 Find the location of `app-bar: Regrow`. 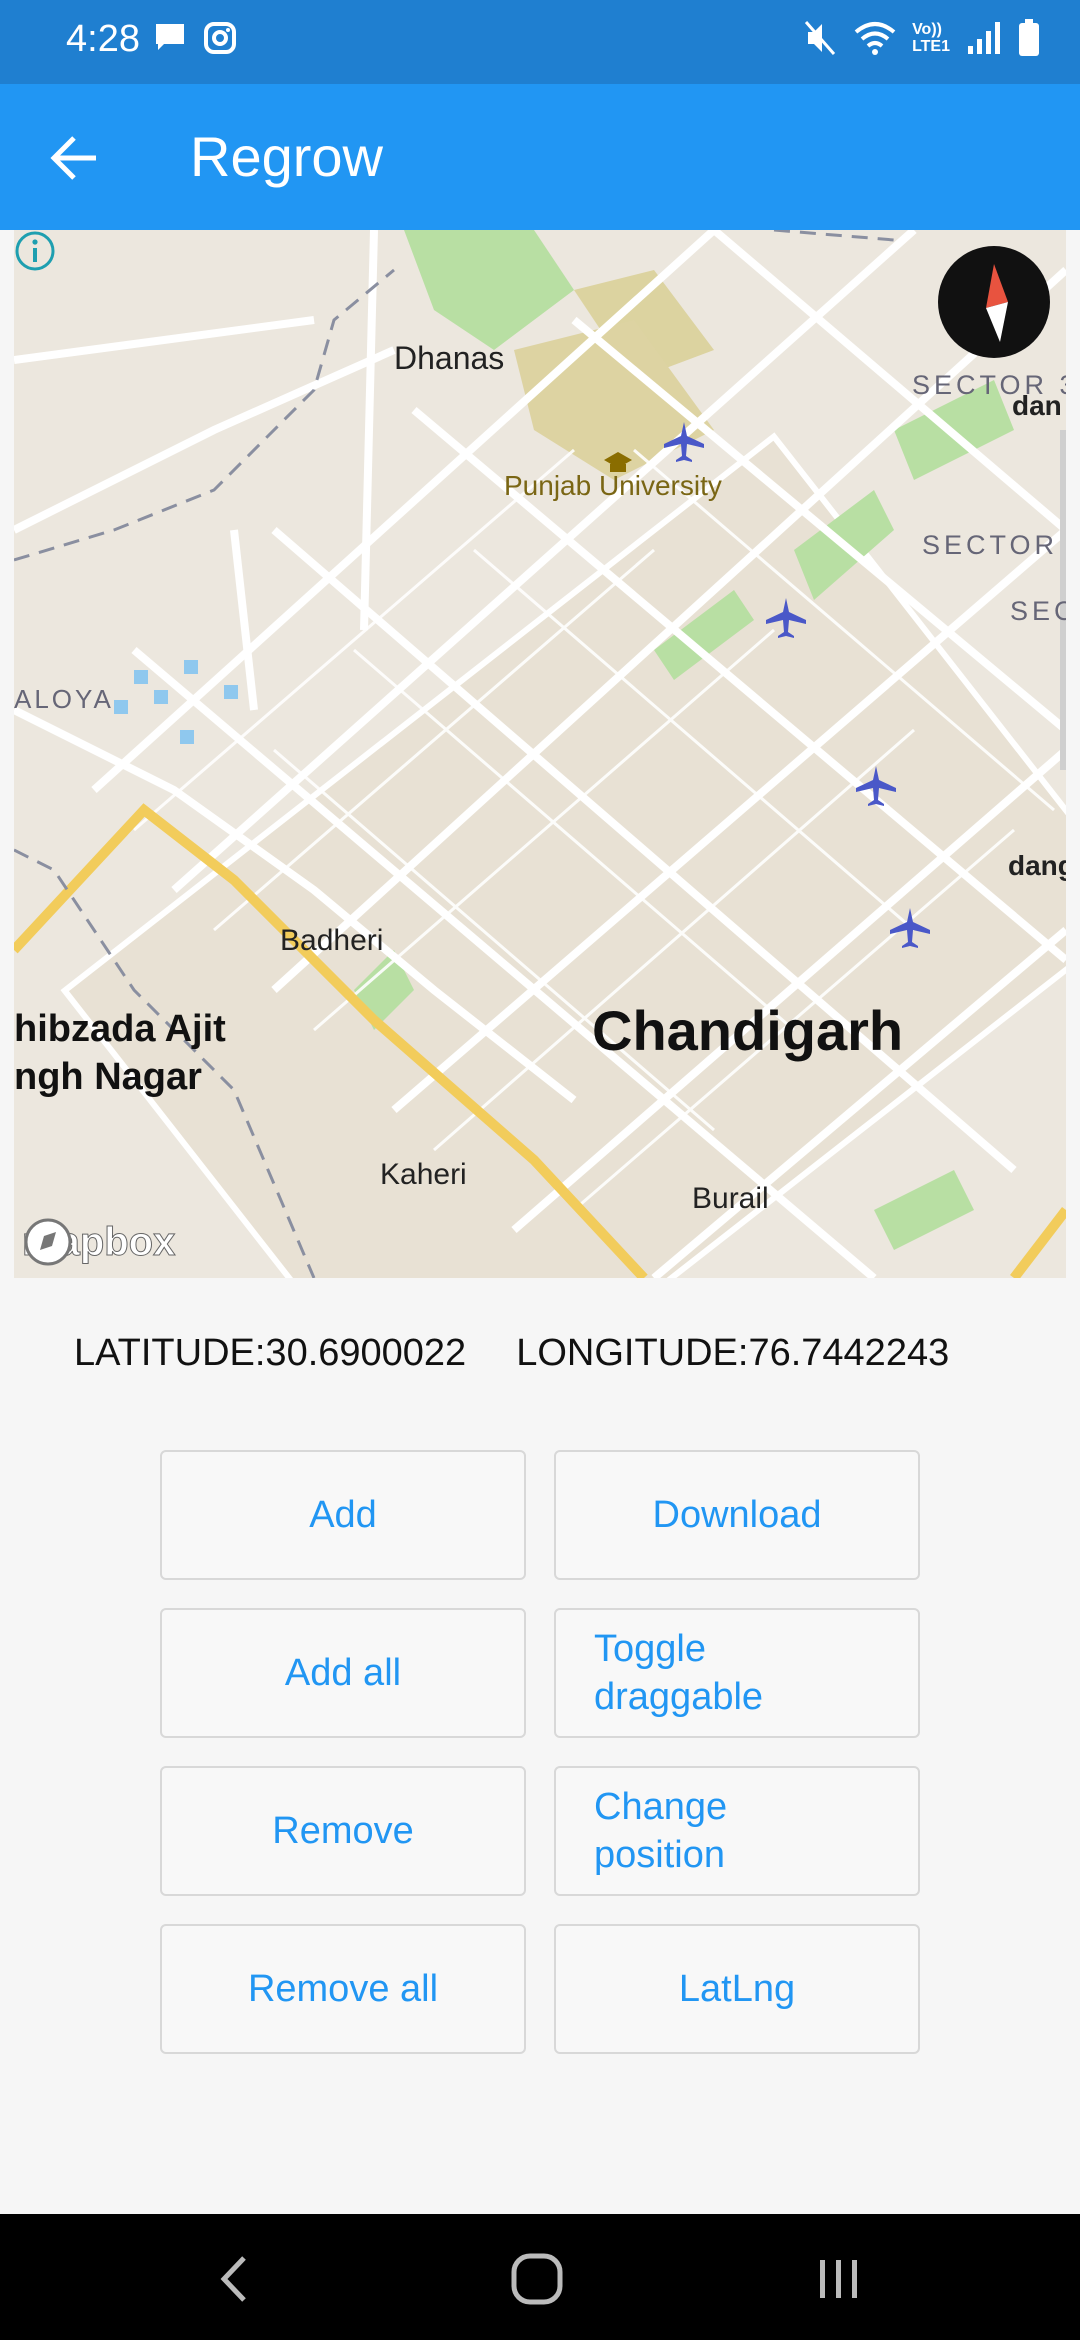

app-bar: Regrow is located at coordinates (540, 157).